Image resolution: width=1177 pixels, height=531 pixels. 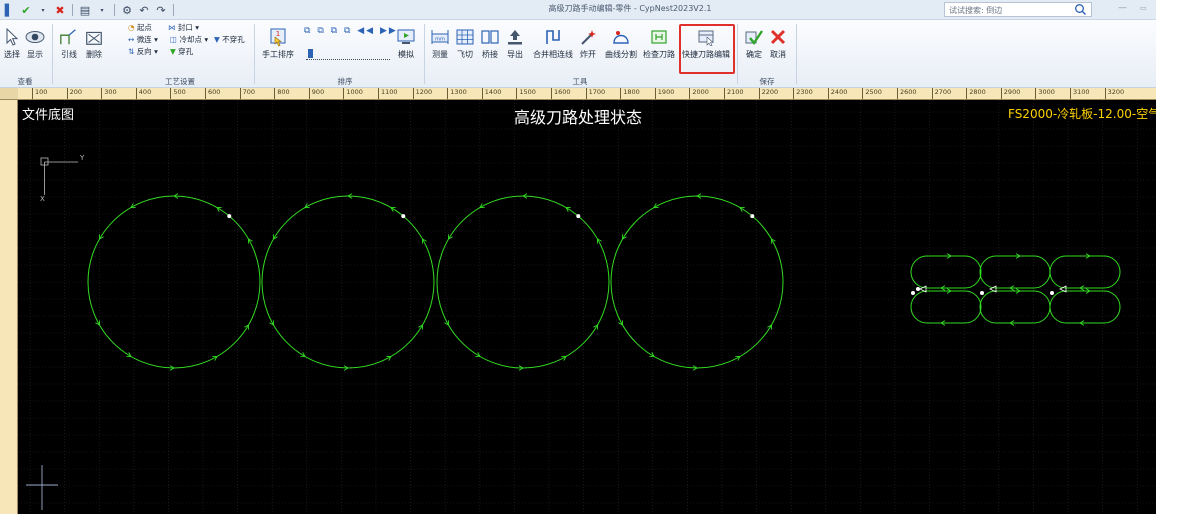 What do you see at coordinates (388, 93) in the screenshot?
I see `ruler-tick-label: 1100` at bounding box center [388, 93].